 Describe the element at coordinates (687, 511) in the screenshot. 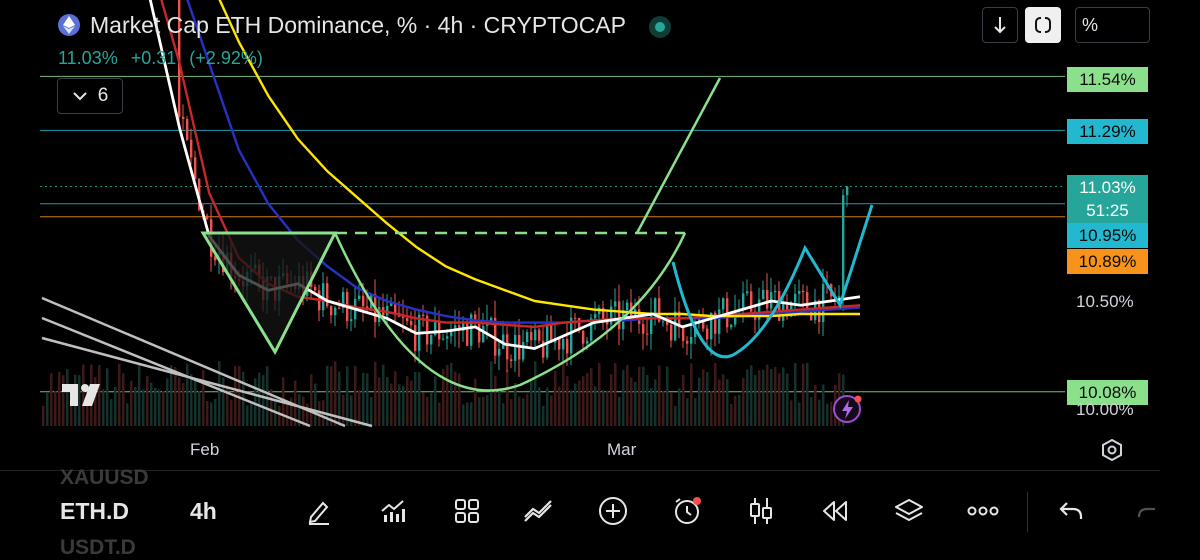

I see `alert-icon` at that location.